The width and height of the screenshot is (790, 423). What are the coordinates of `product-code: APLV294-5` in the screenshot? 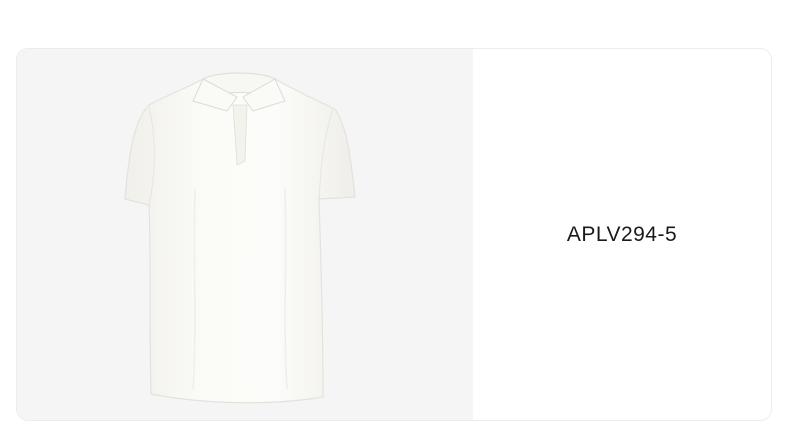 It's located at (622, 234).